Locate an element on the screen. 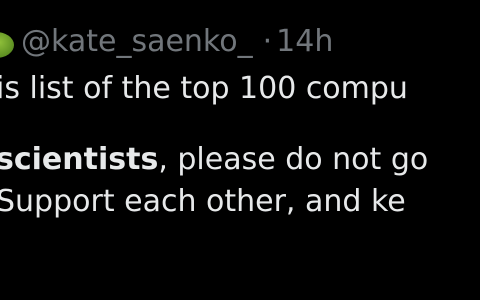 This screenshot has width=480, height=300. avatar is located at coordinates (7, 45).